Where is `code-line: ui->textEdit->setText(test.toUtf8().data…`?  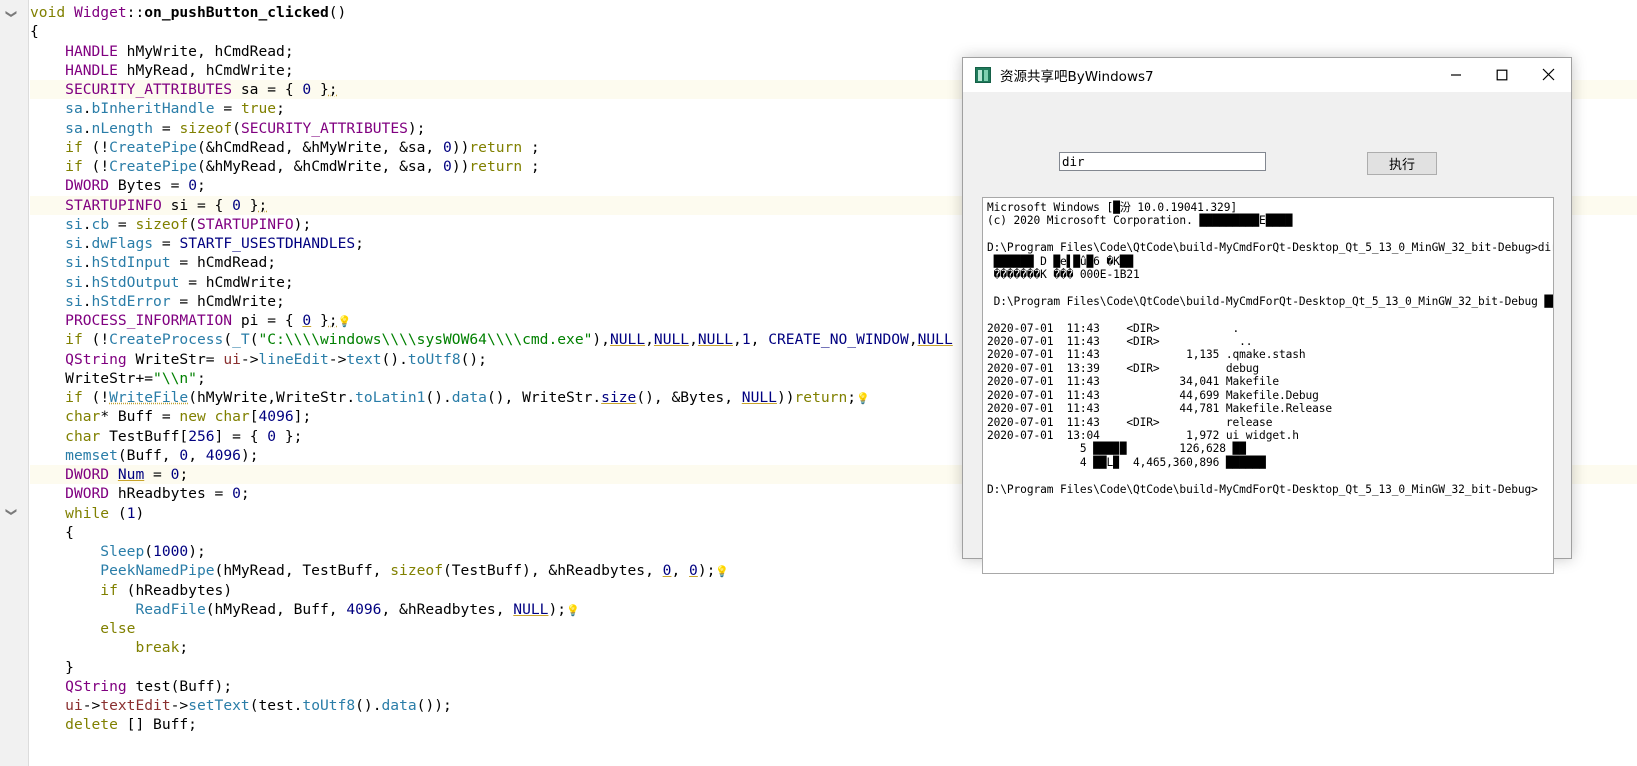
code-line: ui->textEdit->setText(test.toUtf8().data… is located at coordinates (258, 705).